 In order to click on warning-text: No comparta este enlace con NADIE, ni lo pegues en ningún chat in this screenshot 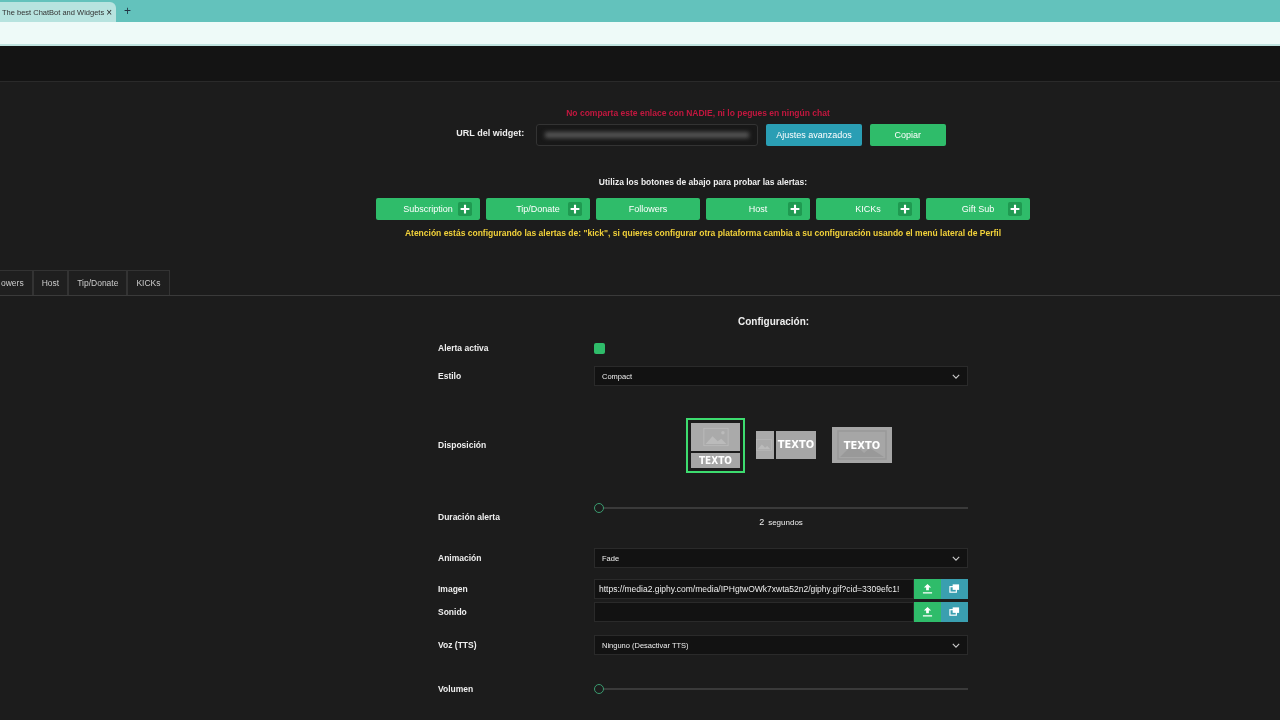, I will do `click(698, 113)`.